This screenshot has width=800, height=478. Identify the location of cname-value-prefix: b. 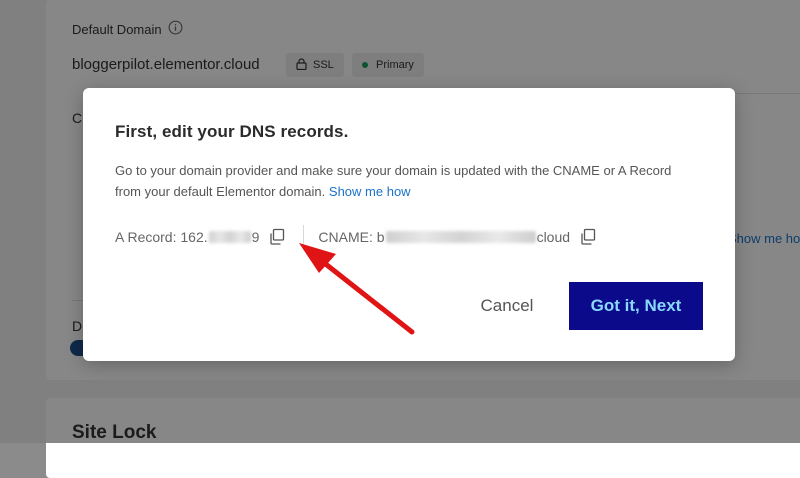
(380, 237).